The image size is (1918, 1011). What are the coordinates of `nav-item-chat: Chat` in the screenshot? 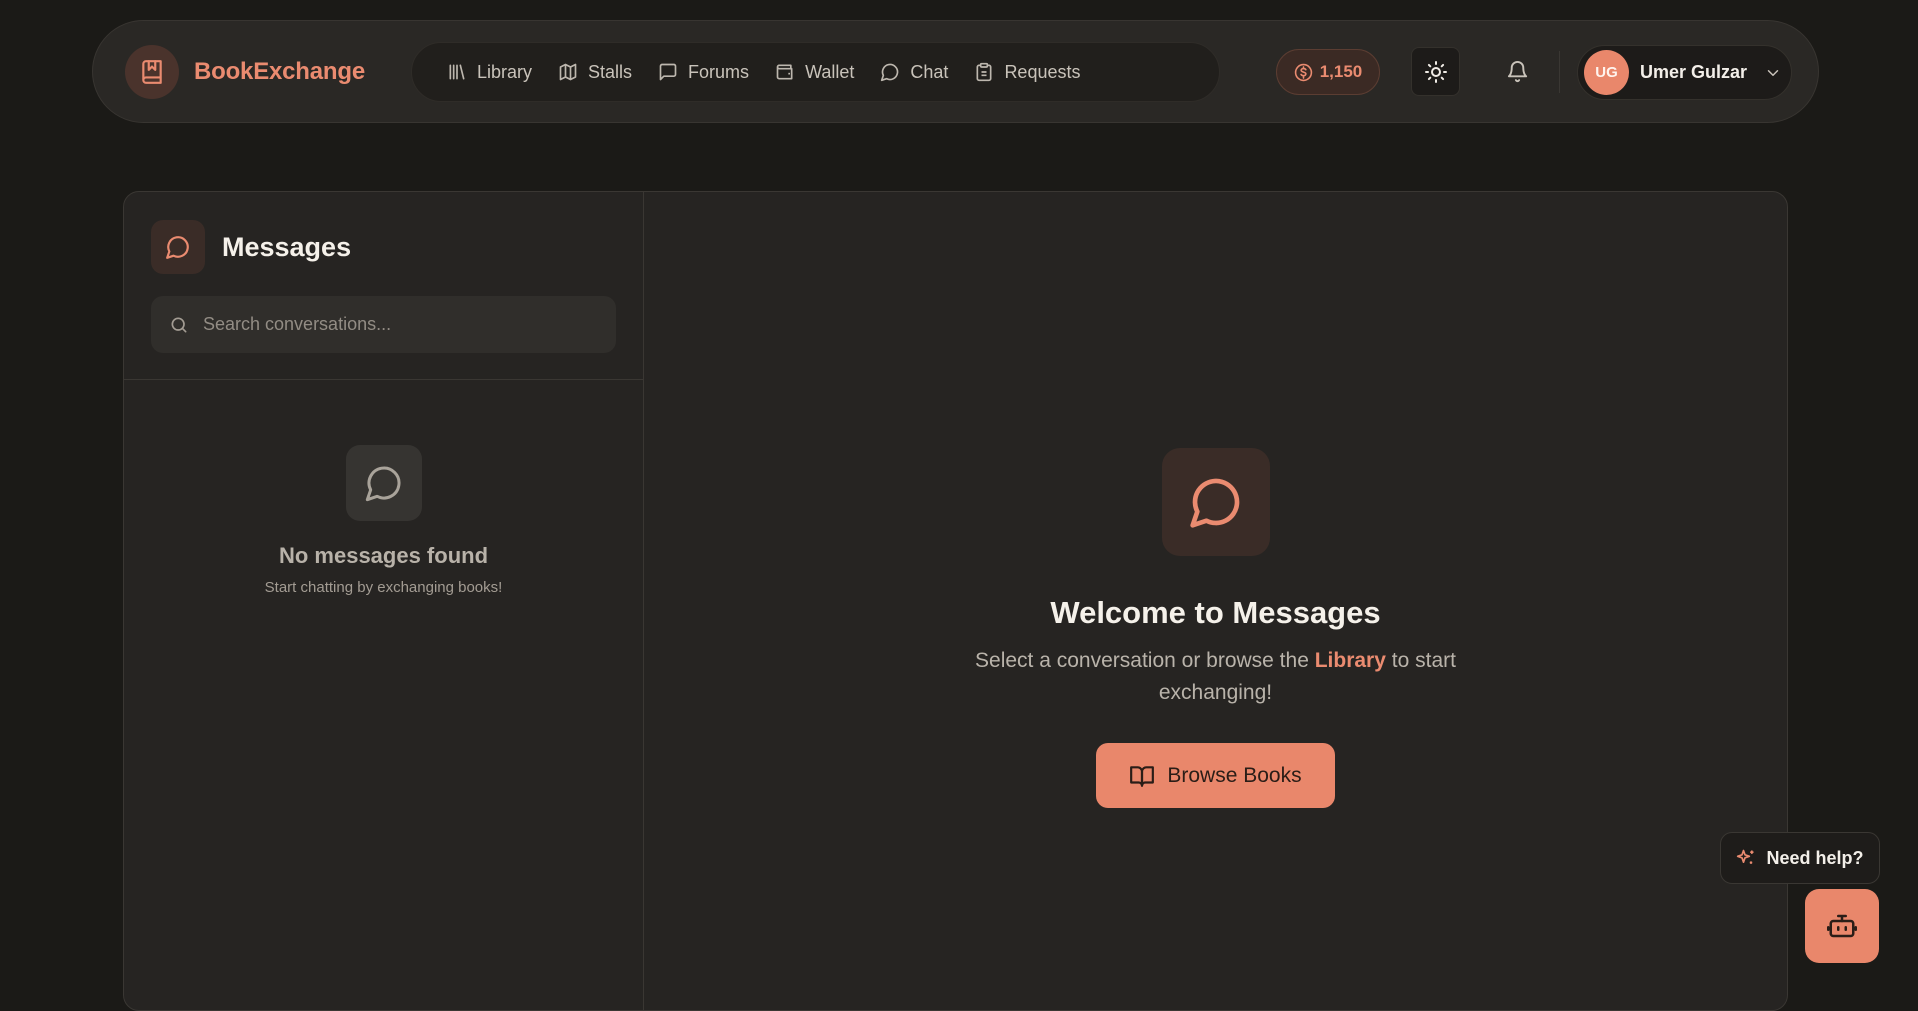 It's located at (914, 72).